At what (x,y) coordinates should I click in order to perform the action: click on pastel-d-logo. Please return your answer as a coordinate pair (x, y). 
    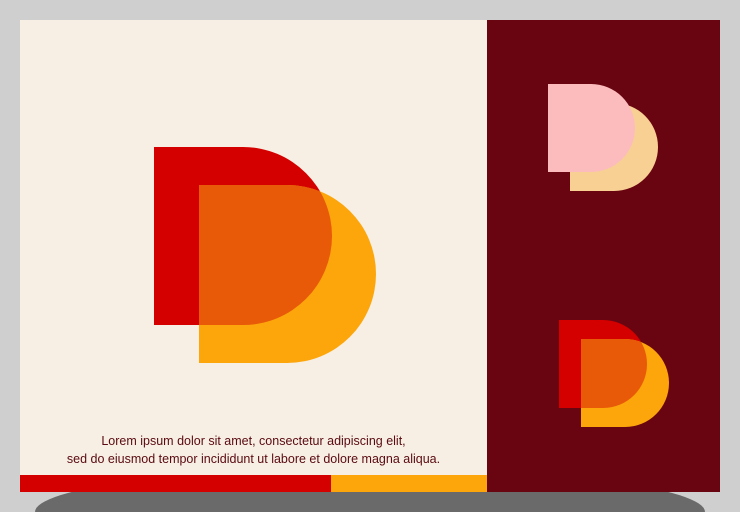
    Looking at the image, I should click on (603, 137).